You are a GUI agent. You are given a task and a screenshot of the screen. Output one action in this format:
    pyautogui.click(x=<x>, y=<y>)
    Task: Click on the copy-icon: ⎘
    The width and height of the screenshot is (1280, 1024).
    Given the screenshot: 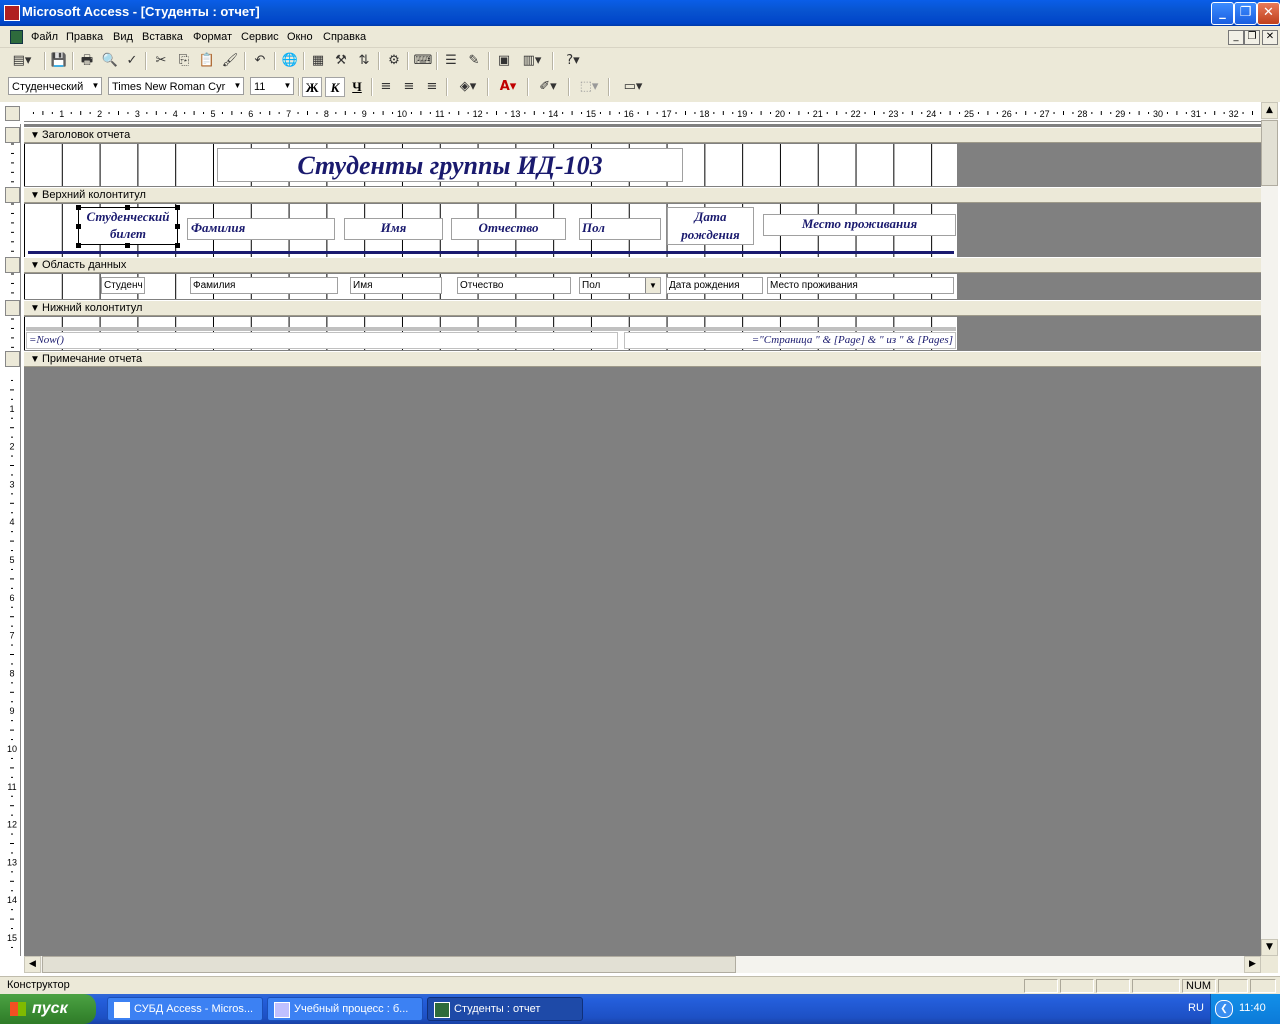 What is the action you would take?
    pyautogui.click(x=184, y=61)
    